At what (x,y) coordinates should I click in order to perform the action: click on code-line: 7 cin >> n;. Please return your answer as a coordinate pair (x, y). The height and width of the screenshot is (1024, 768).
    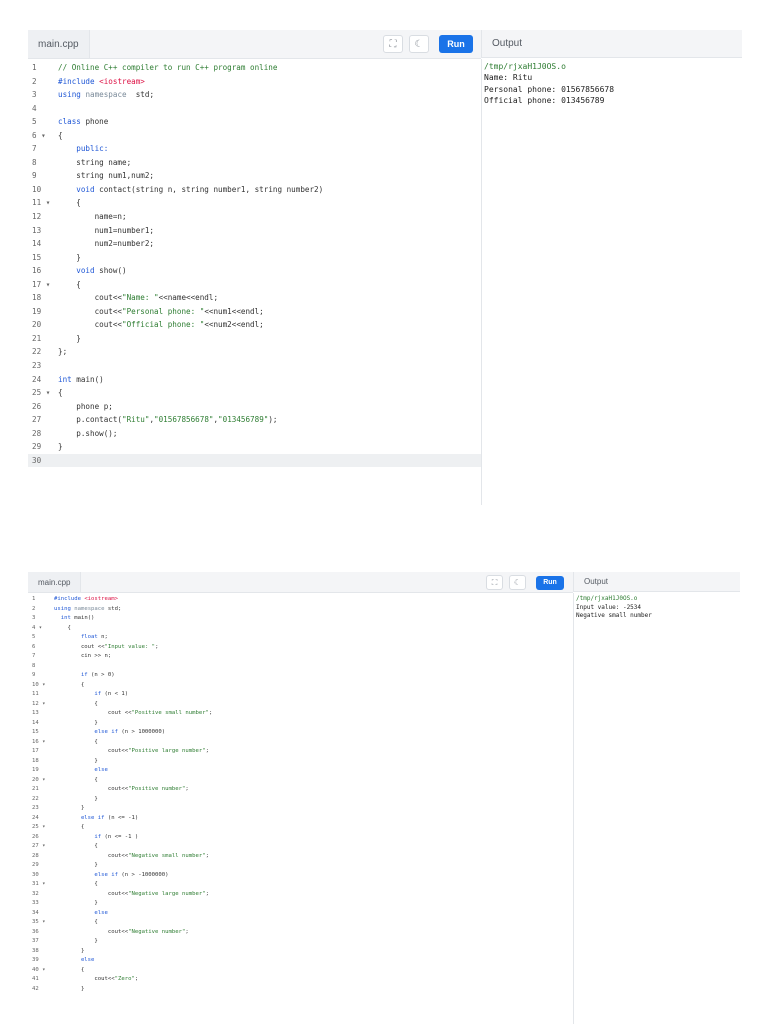
    Looking at the image, I should click on (300, 657).